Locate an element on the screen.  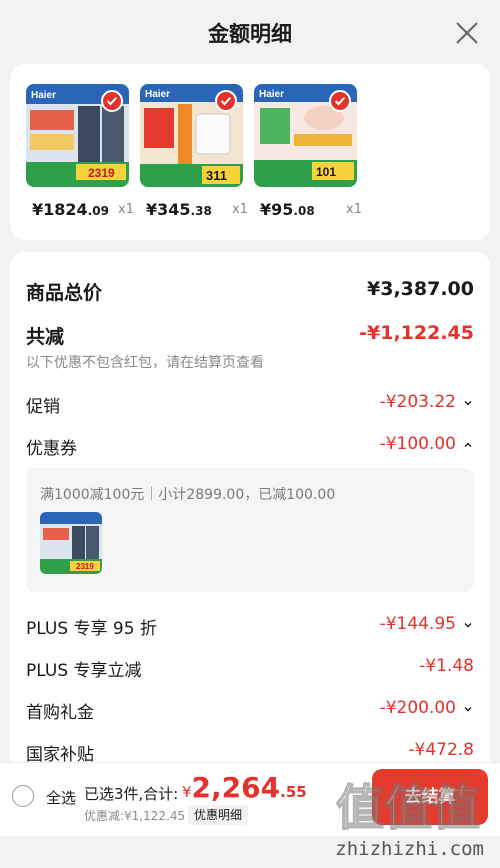
svg-text: 值值值 is located at coordinates (408, 807).